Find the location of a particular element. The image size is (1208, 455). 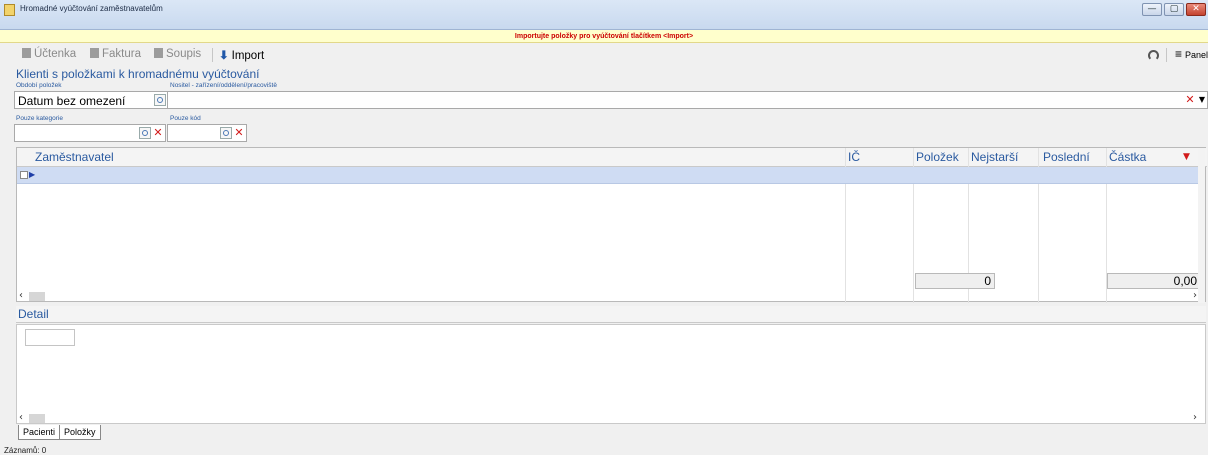

list-icon is located at coordinates (158, 53).